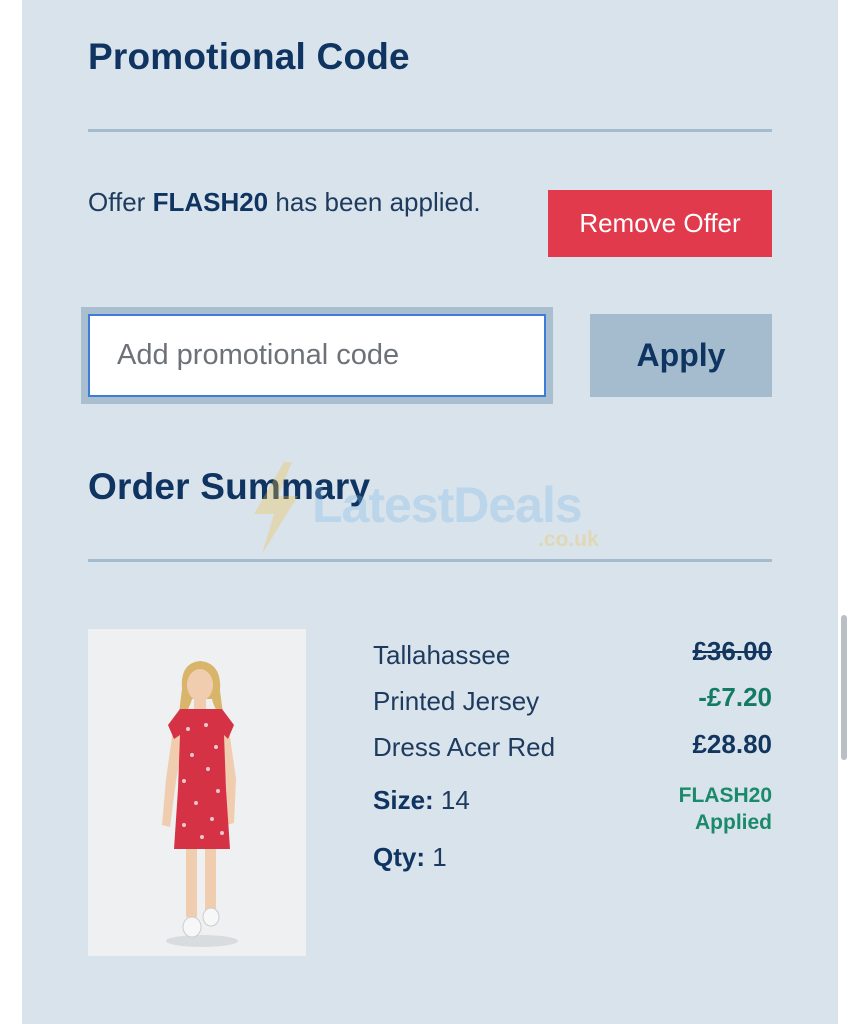 The width and height of the screenshot is (859, 1024). I want to click on size-label: Size:, so click(403, 800).